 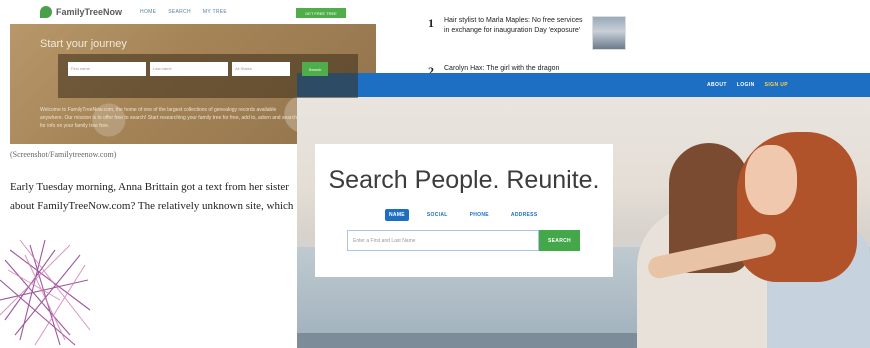 What do you see at coordinates (771, 180) in the screenshot?
I see `smiling-person-face` at bounding box center [771, 180].